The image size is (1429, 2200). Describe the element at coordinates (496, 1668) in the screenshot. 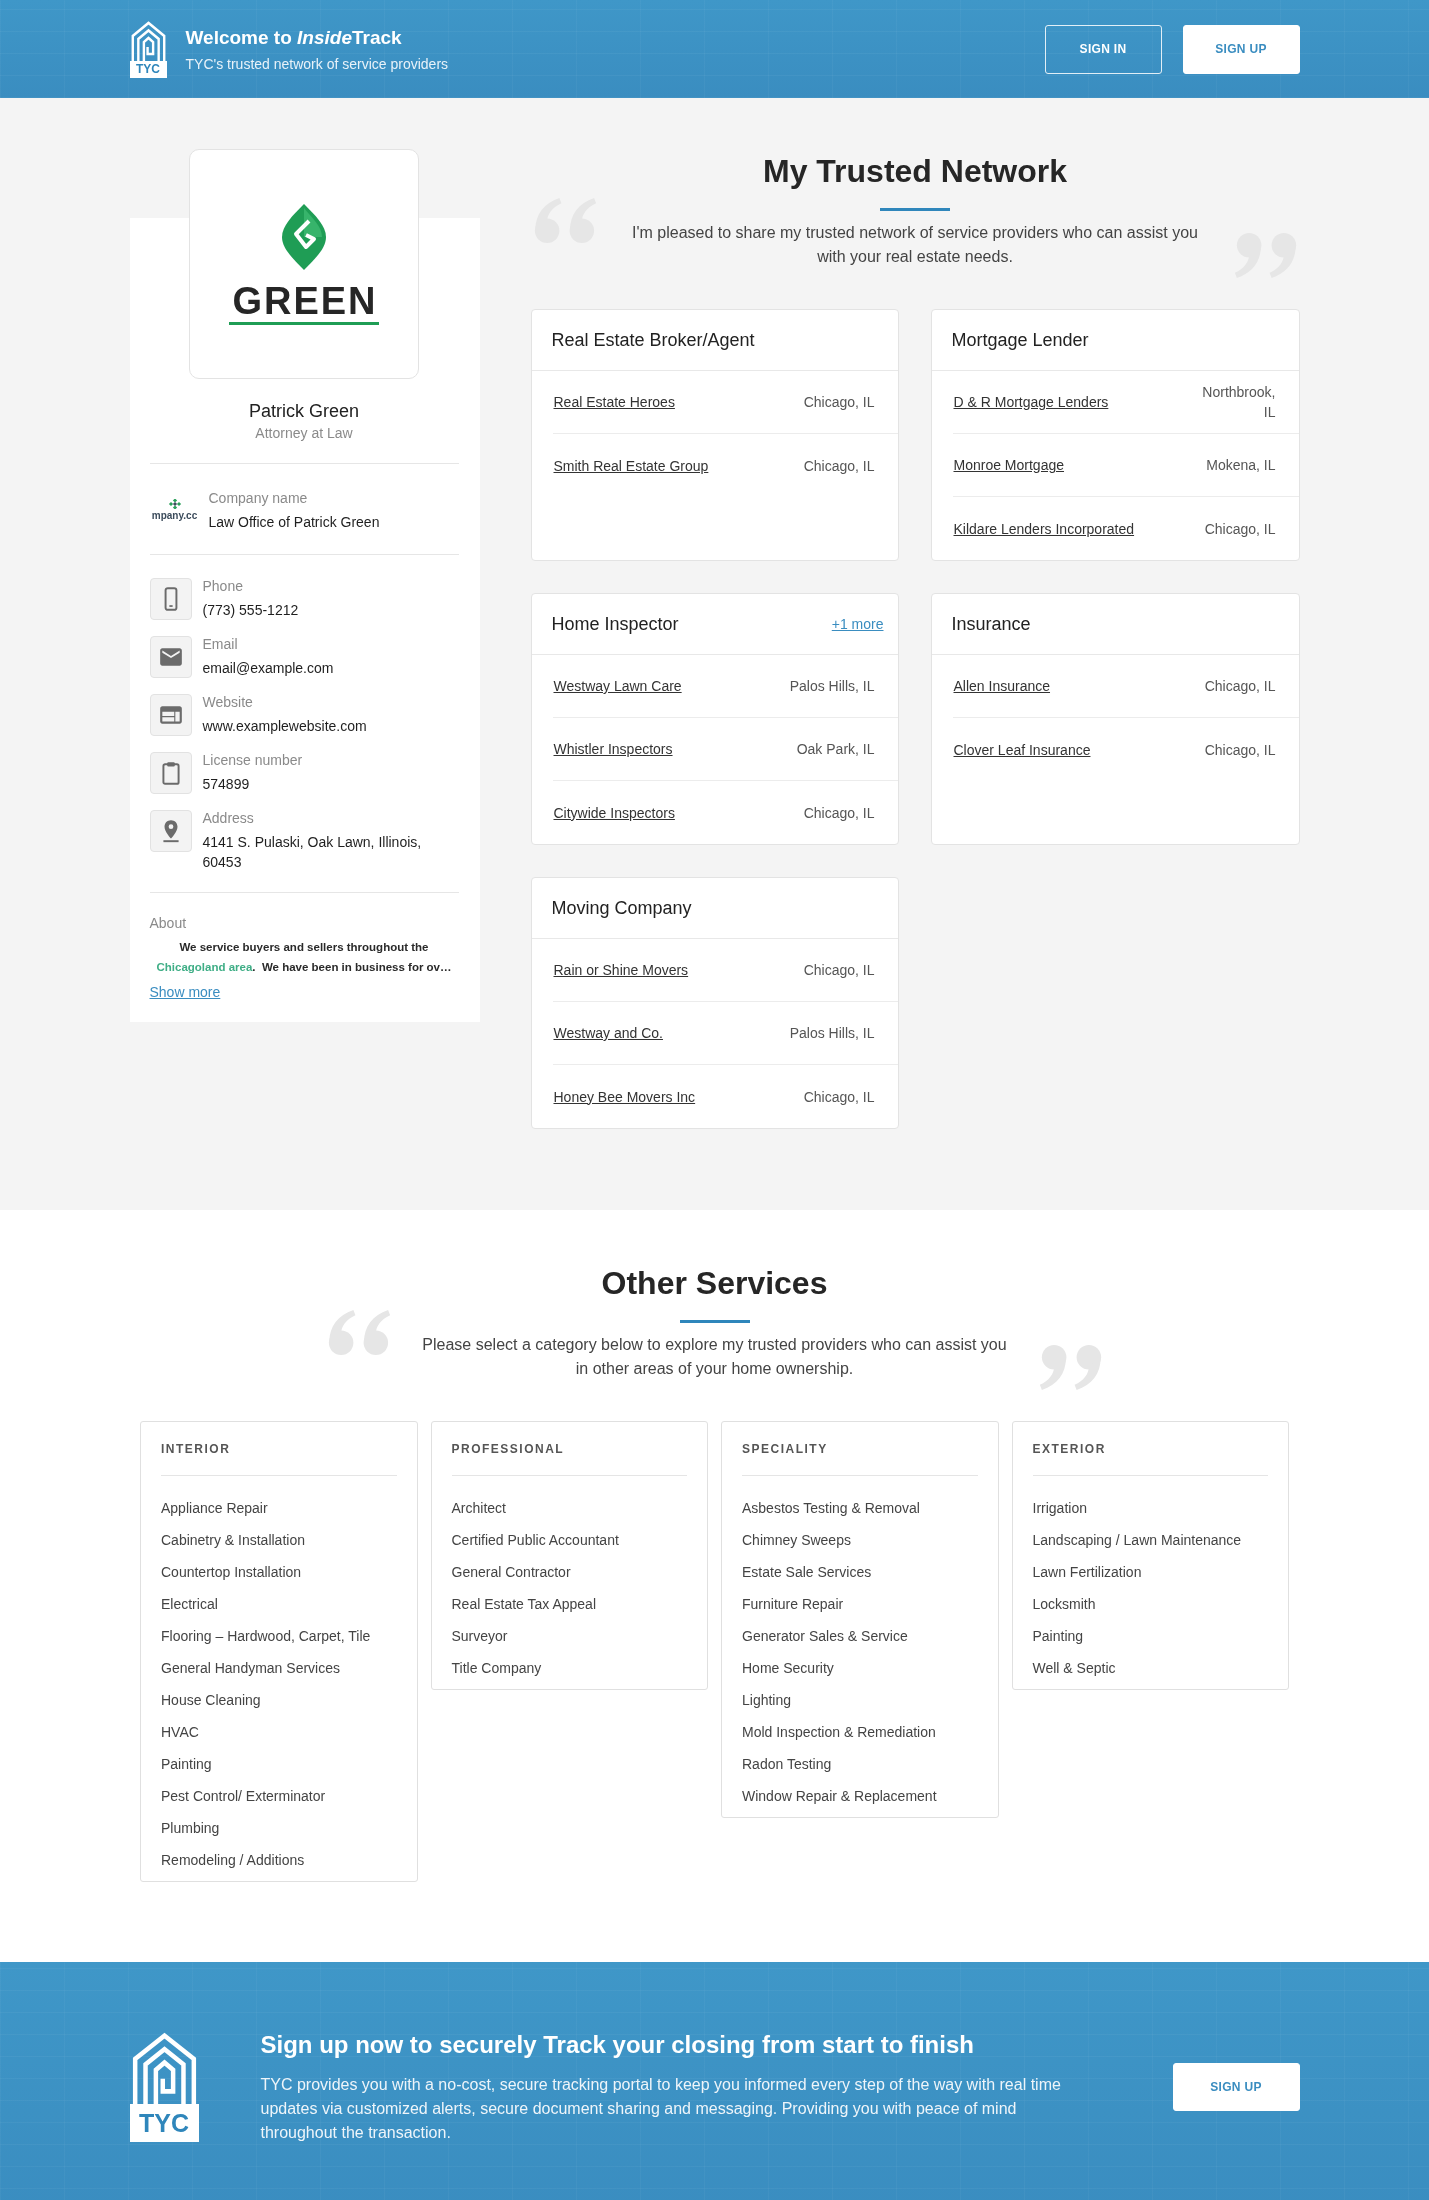

I see `category-link: Title Company` at that location.